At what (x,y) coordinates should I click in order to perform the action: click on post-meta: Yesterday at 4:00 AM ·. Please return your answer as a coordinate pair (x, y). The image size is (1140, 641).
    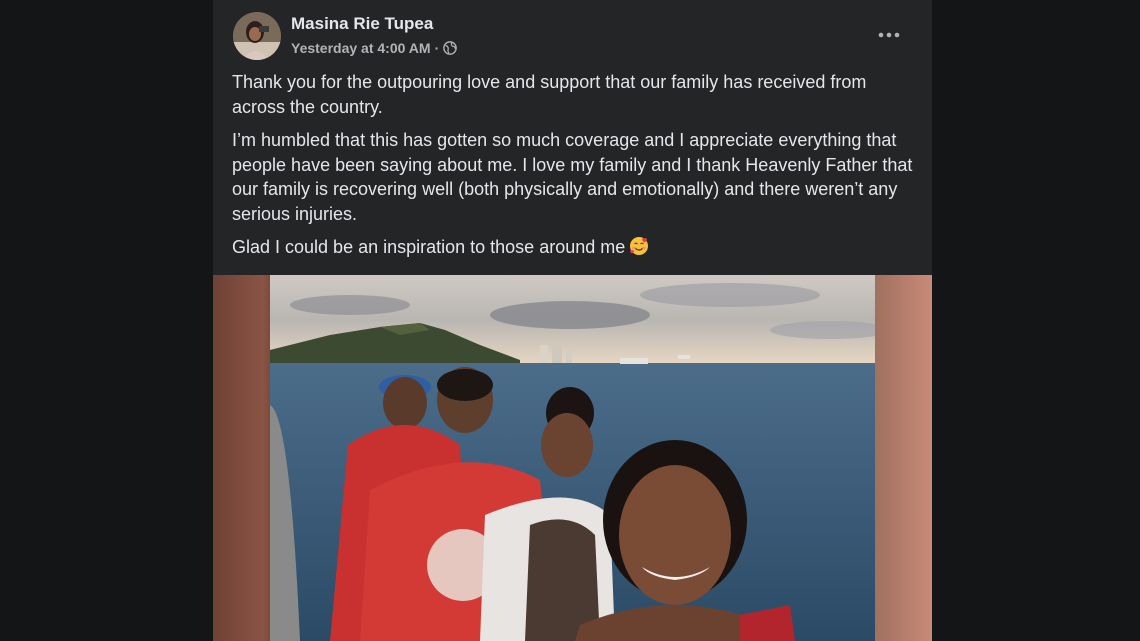
    Looking at the image, I should click on (374, 48).